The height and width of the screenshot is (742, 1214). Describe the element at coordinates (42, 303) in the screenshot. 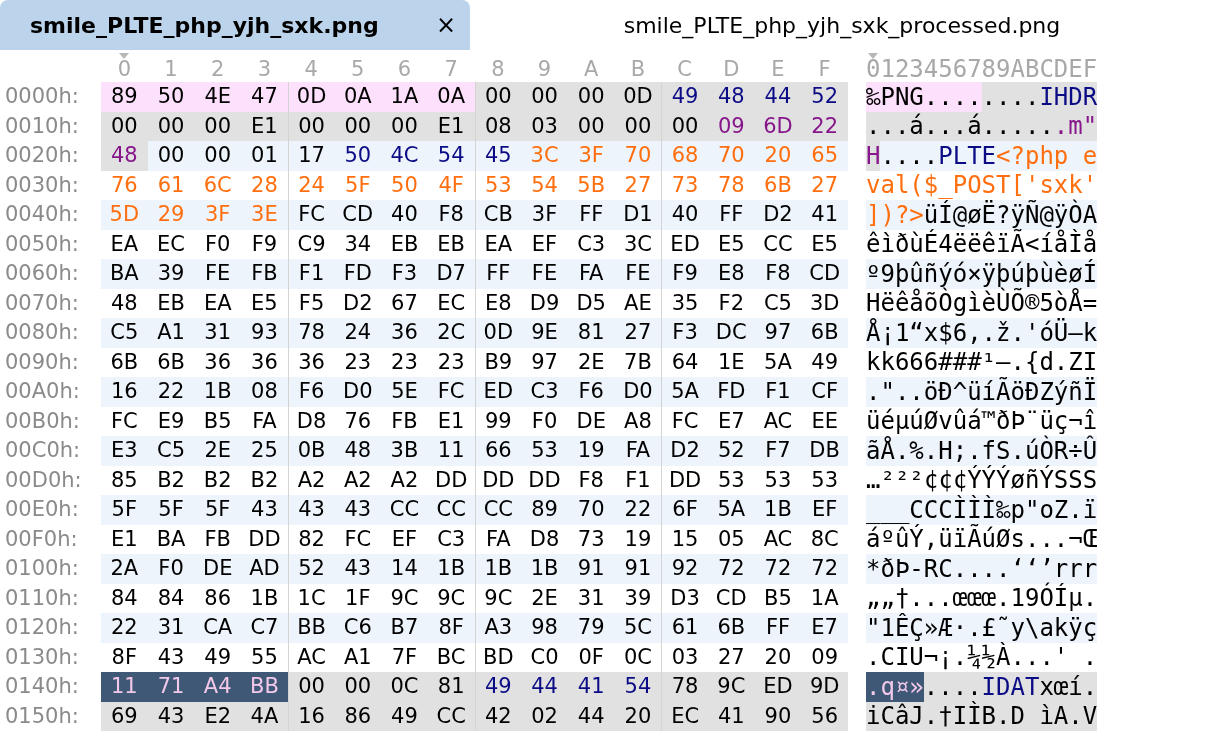

I see `row-offset: 0070h:` at that location.